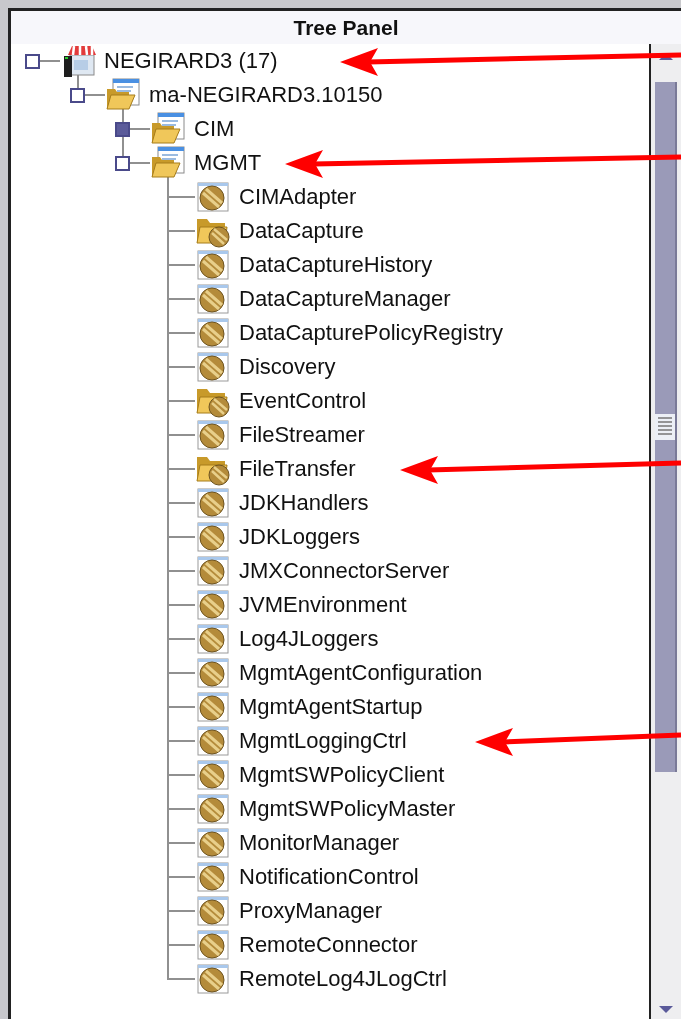 Image resolution: width=681 pixels, height=1019 pixels. Describe the element at coordinates (361, 673) in the screenshot. I see `tree-node-label: MgmtAgentConfiguration` at that location.